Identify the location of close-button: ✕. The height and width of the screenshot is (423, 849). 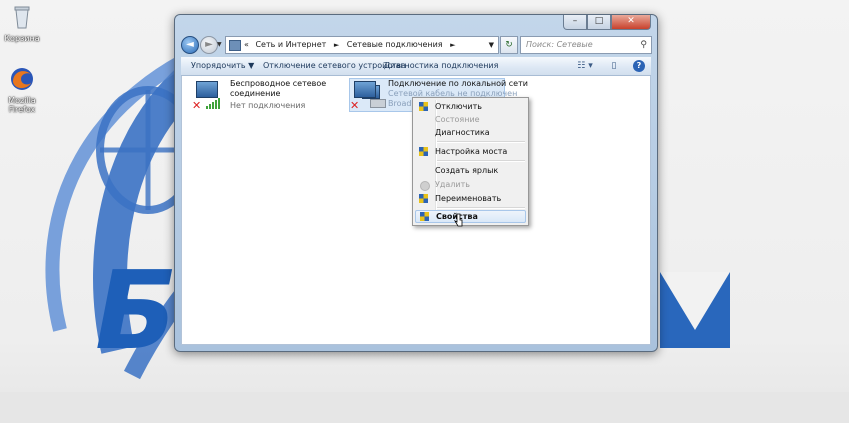
(631, 22).